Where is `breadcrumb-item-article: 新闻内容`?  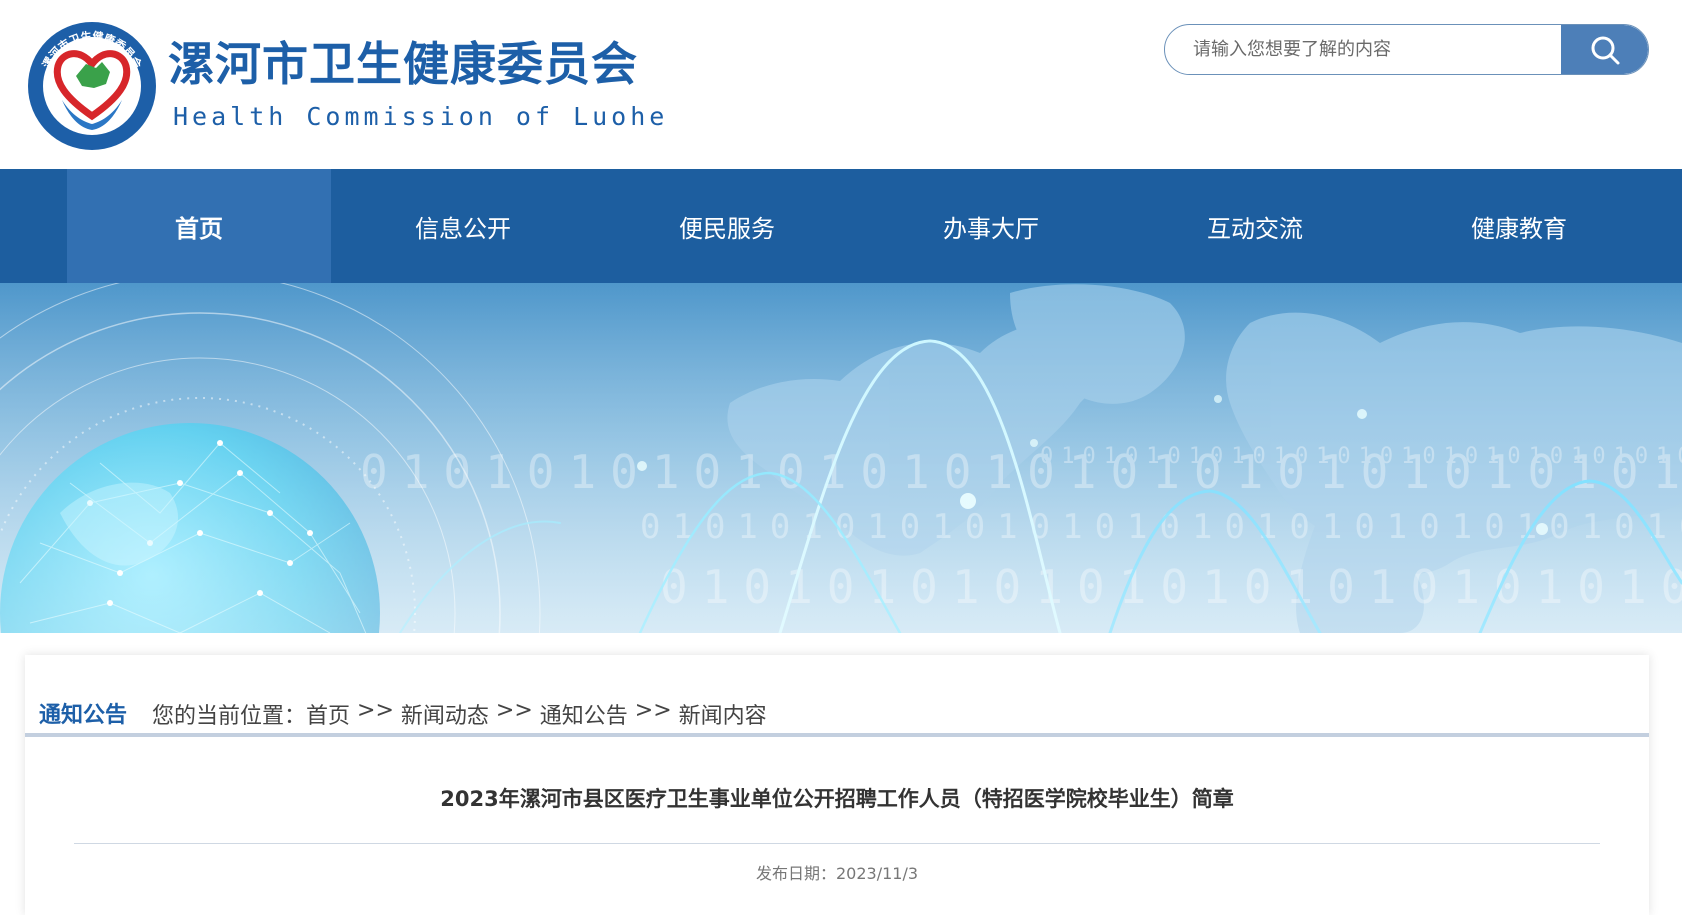
breadcrumb-item-article: 新闻内容 is located at coordinates (723, 714).